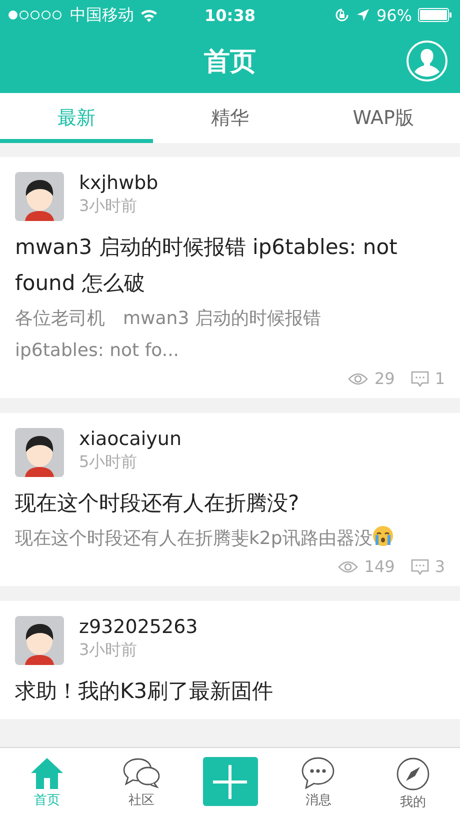 Image resolution: width=460 pixels, height=818 pixels. What do you see at coordinates (118, 183) in the screenshot?
I see `username: kxjhwbb` at bounding box center [118, 183].